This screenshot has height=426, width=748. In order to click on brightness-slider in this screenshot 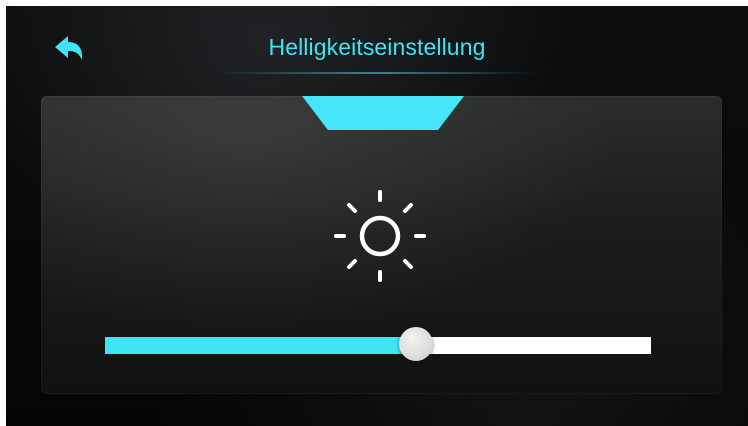, I will do `click(378, 346)`.